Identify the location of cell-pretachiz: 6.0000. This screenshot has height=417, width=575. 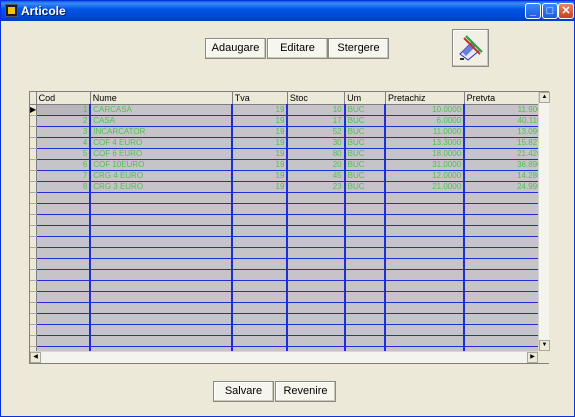
(425, 121).